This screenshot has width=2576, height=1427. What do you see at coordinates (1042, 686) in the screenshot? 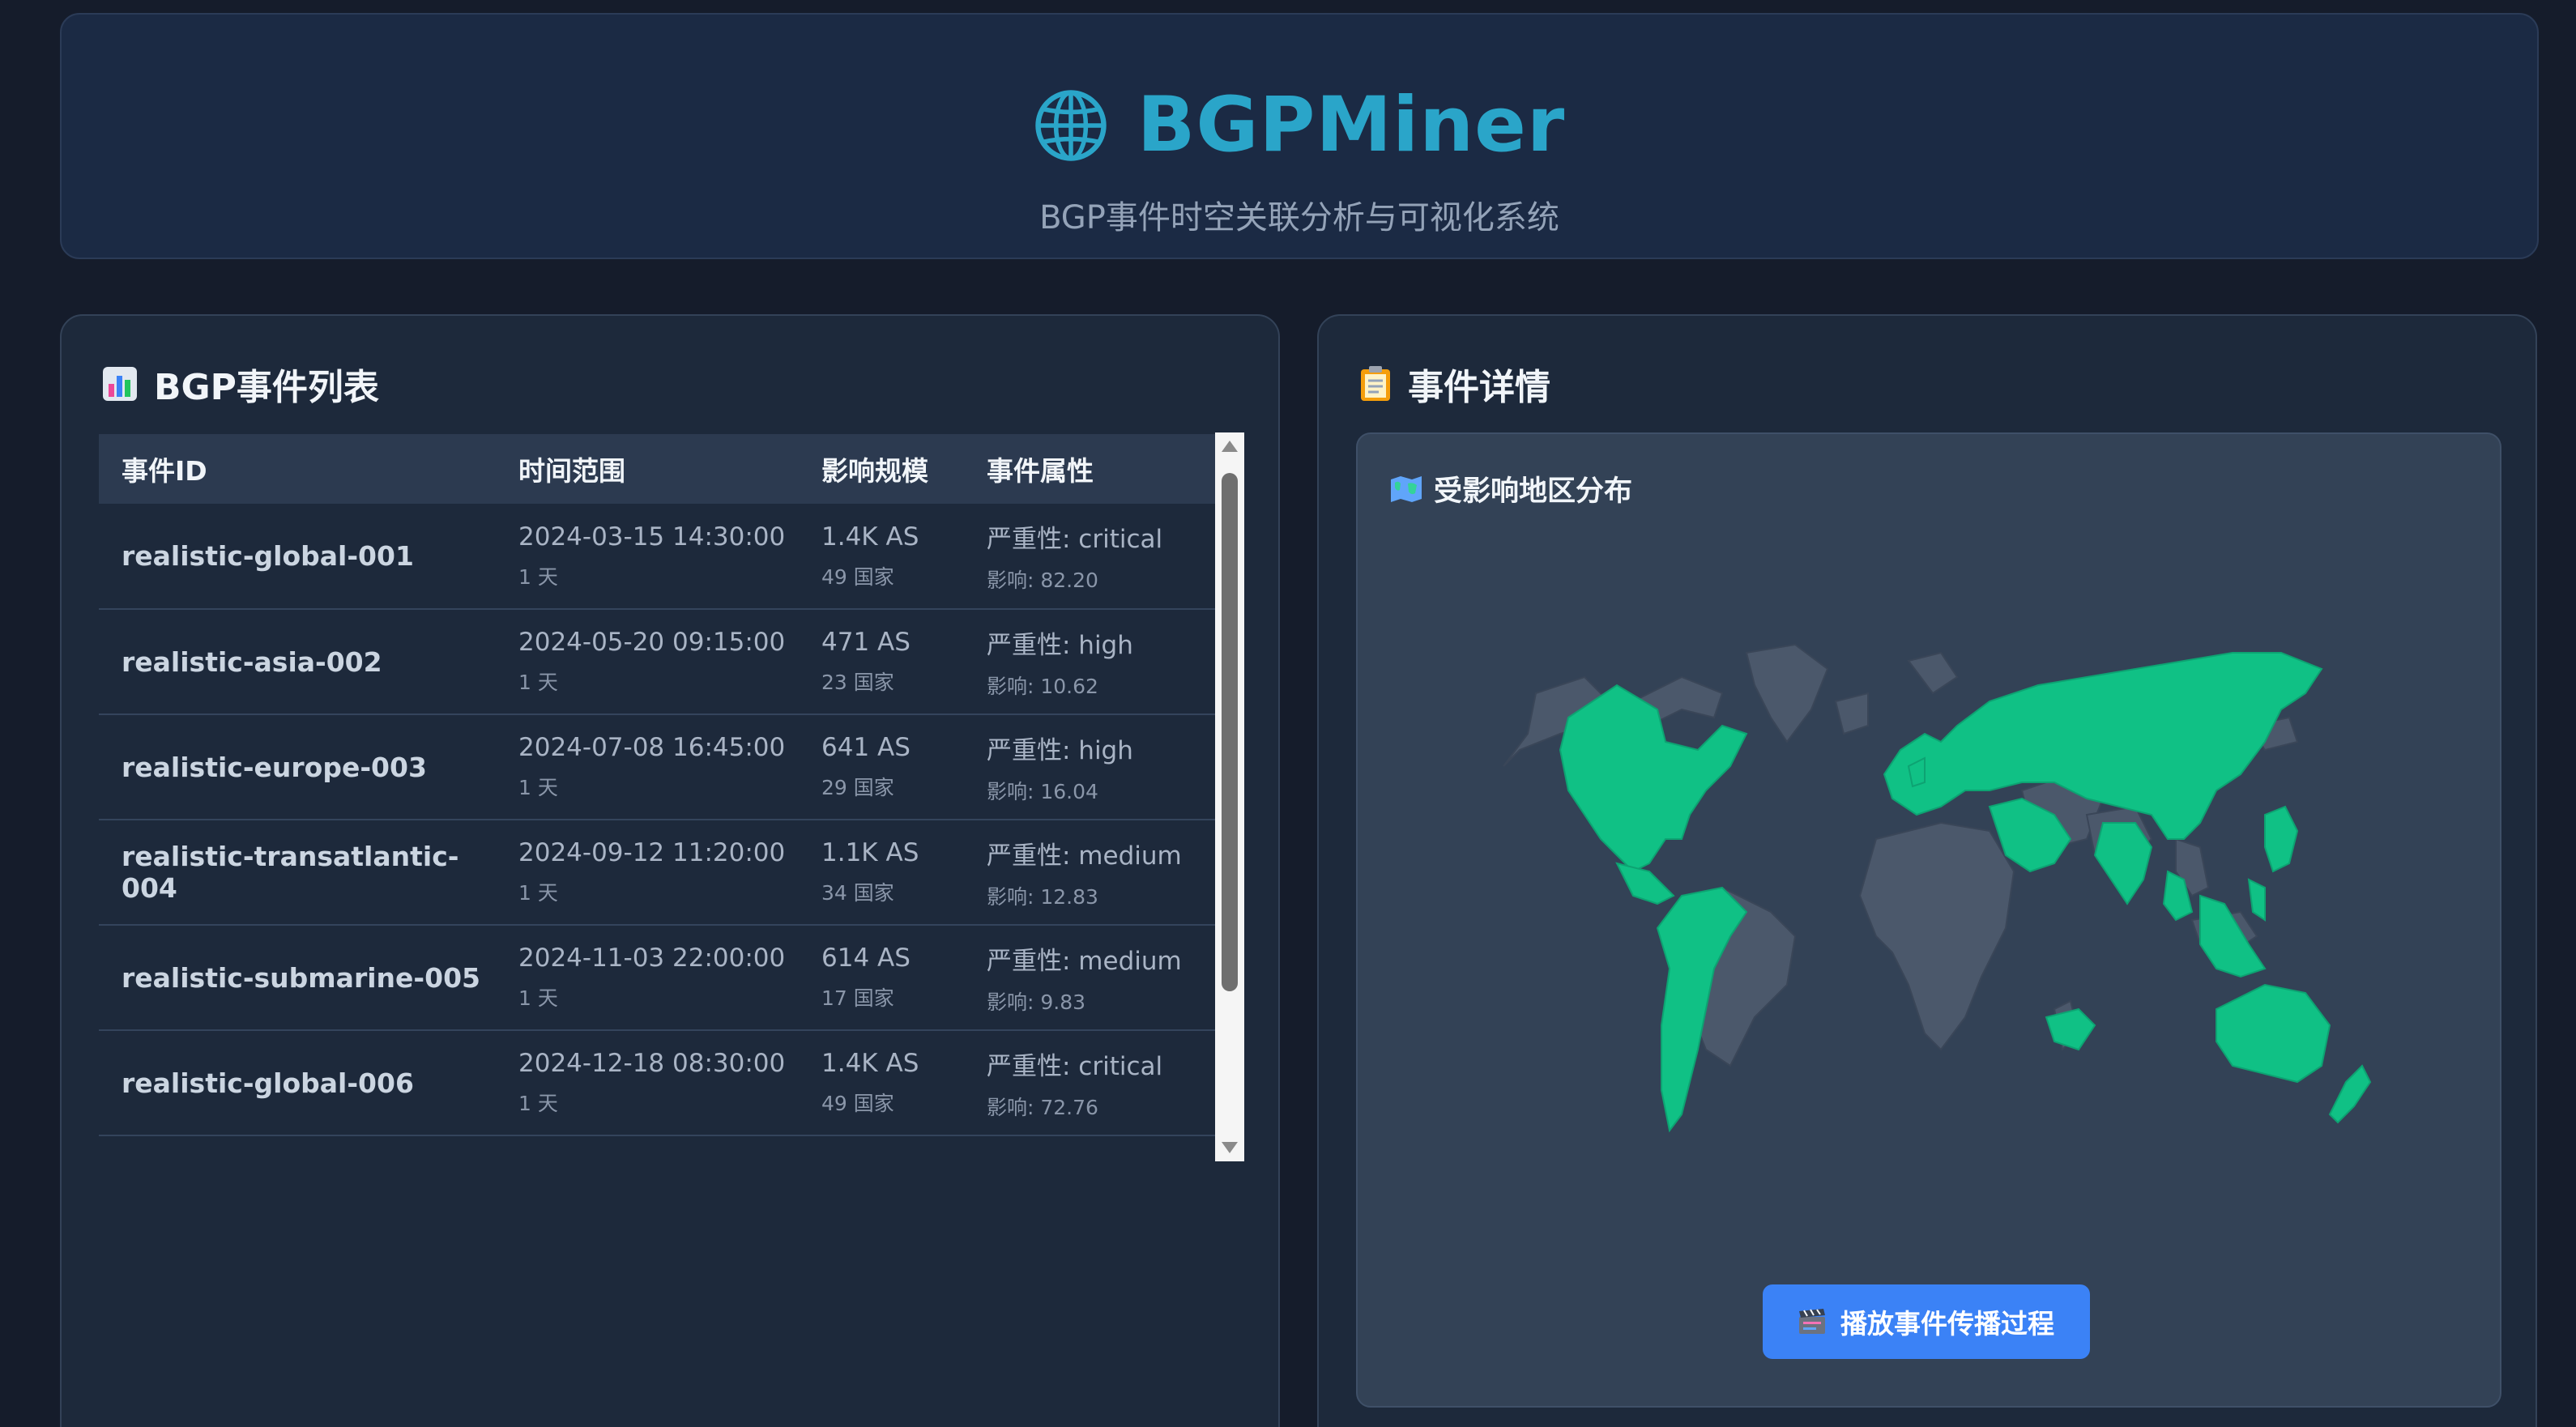
I see `event-impact: 影响: 10.62` at bounding box center [1042, 686].